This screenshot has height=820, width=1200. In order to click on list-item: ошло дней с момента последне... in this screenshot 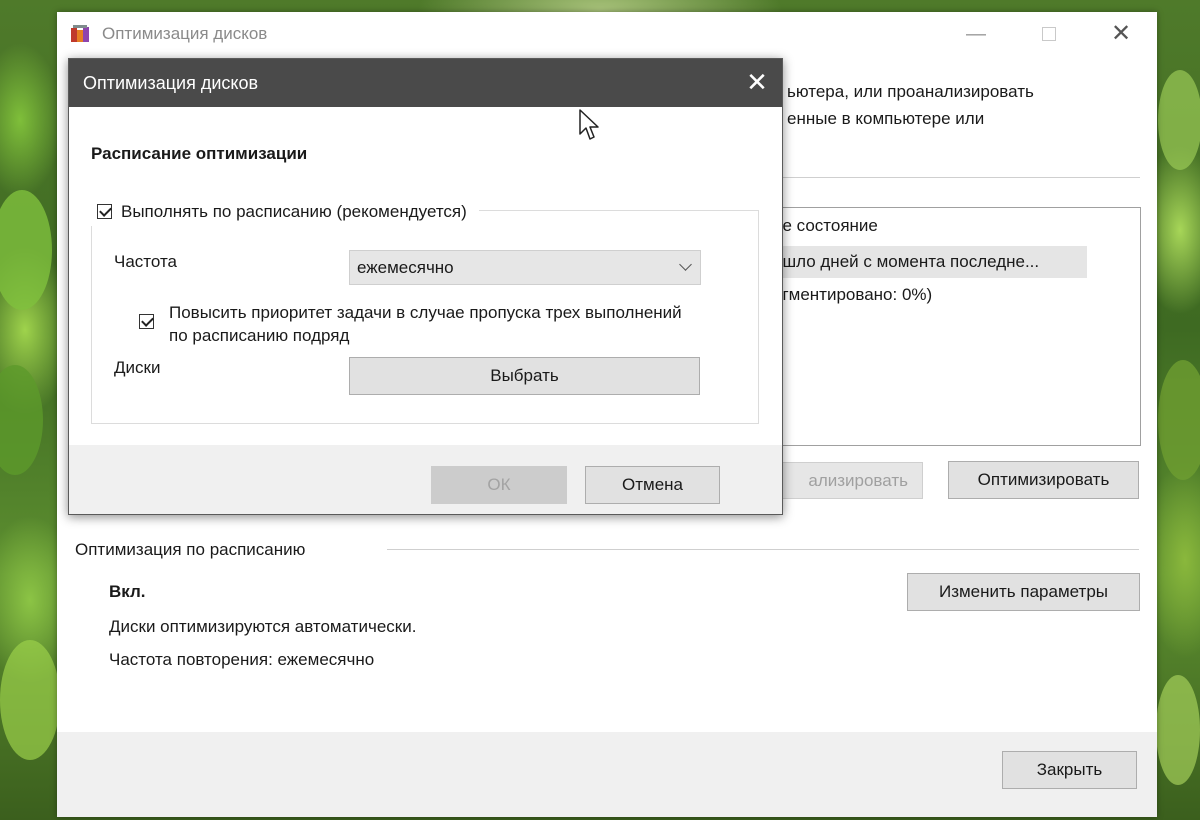, I will do `click(930, 262)`.